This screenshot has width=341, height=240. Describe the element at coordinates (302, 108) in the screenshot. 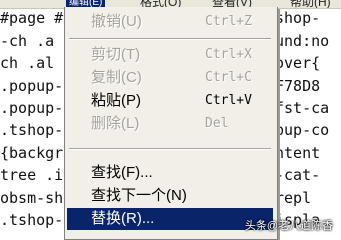

I see `code-line: fst-ca` at that location.